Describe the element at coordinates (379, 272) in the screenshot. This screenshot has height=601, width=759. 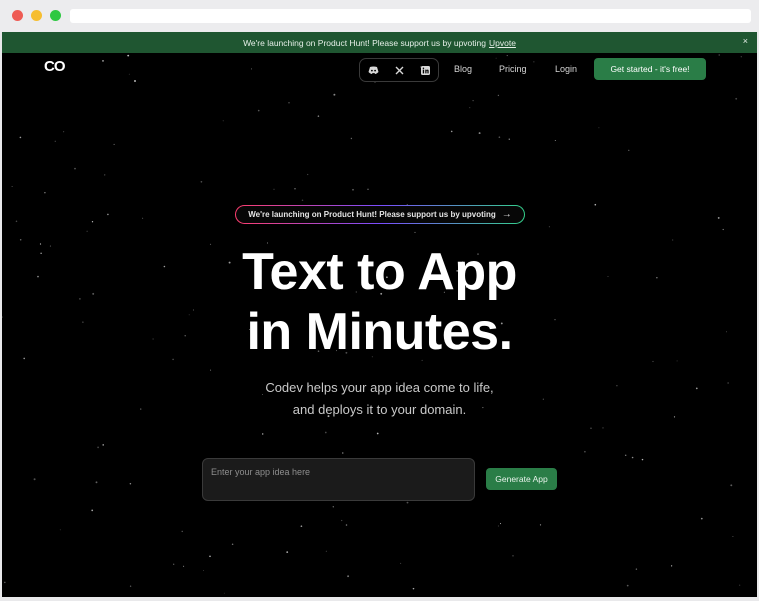
I see `headline-line-1: Text to App` at that location.